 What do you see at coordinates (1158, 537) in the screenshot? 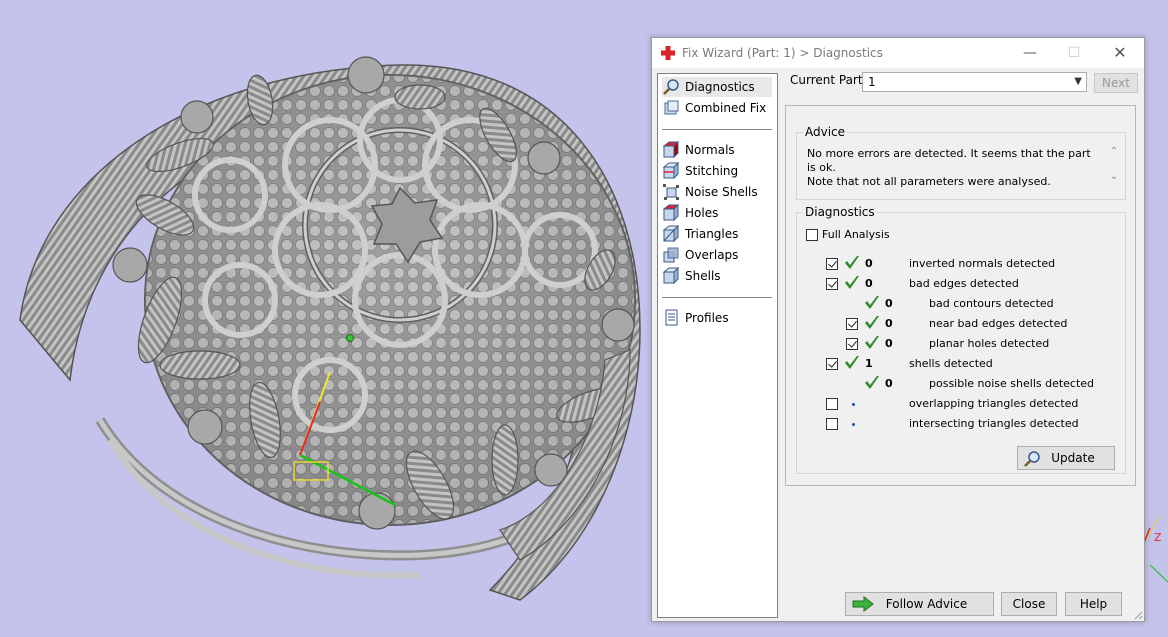
I see `z-axis-label: Z` at bounding box center [1158, 537].